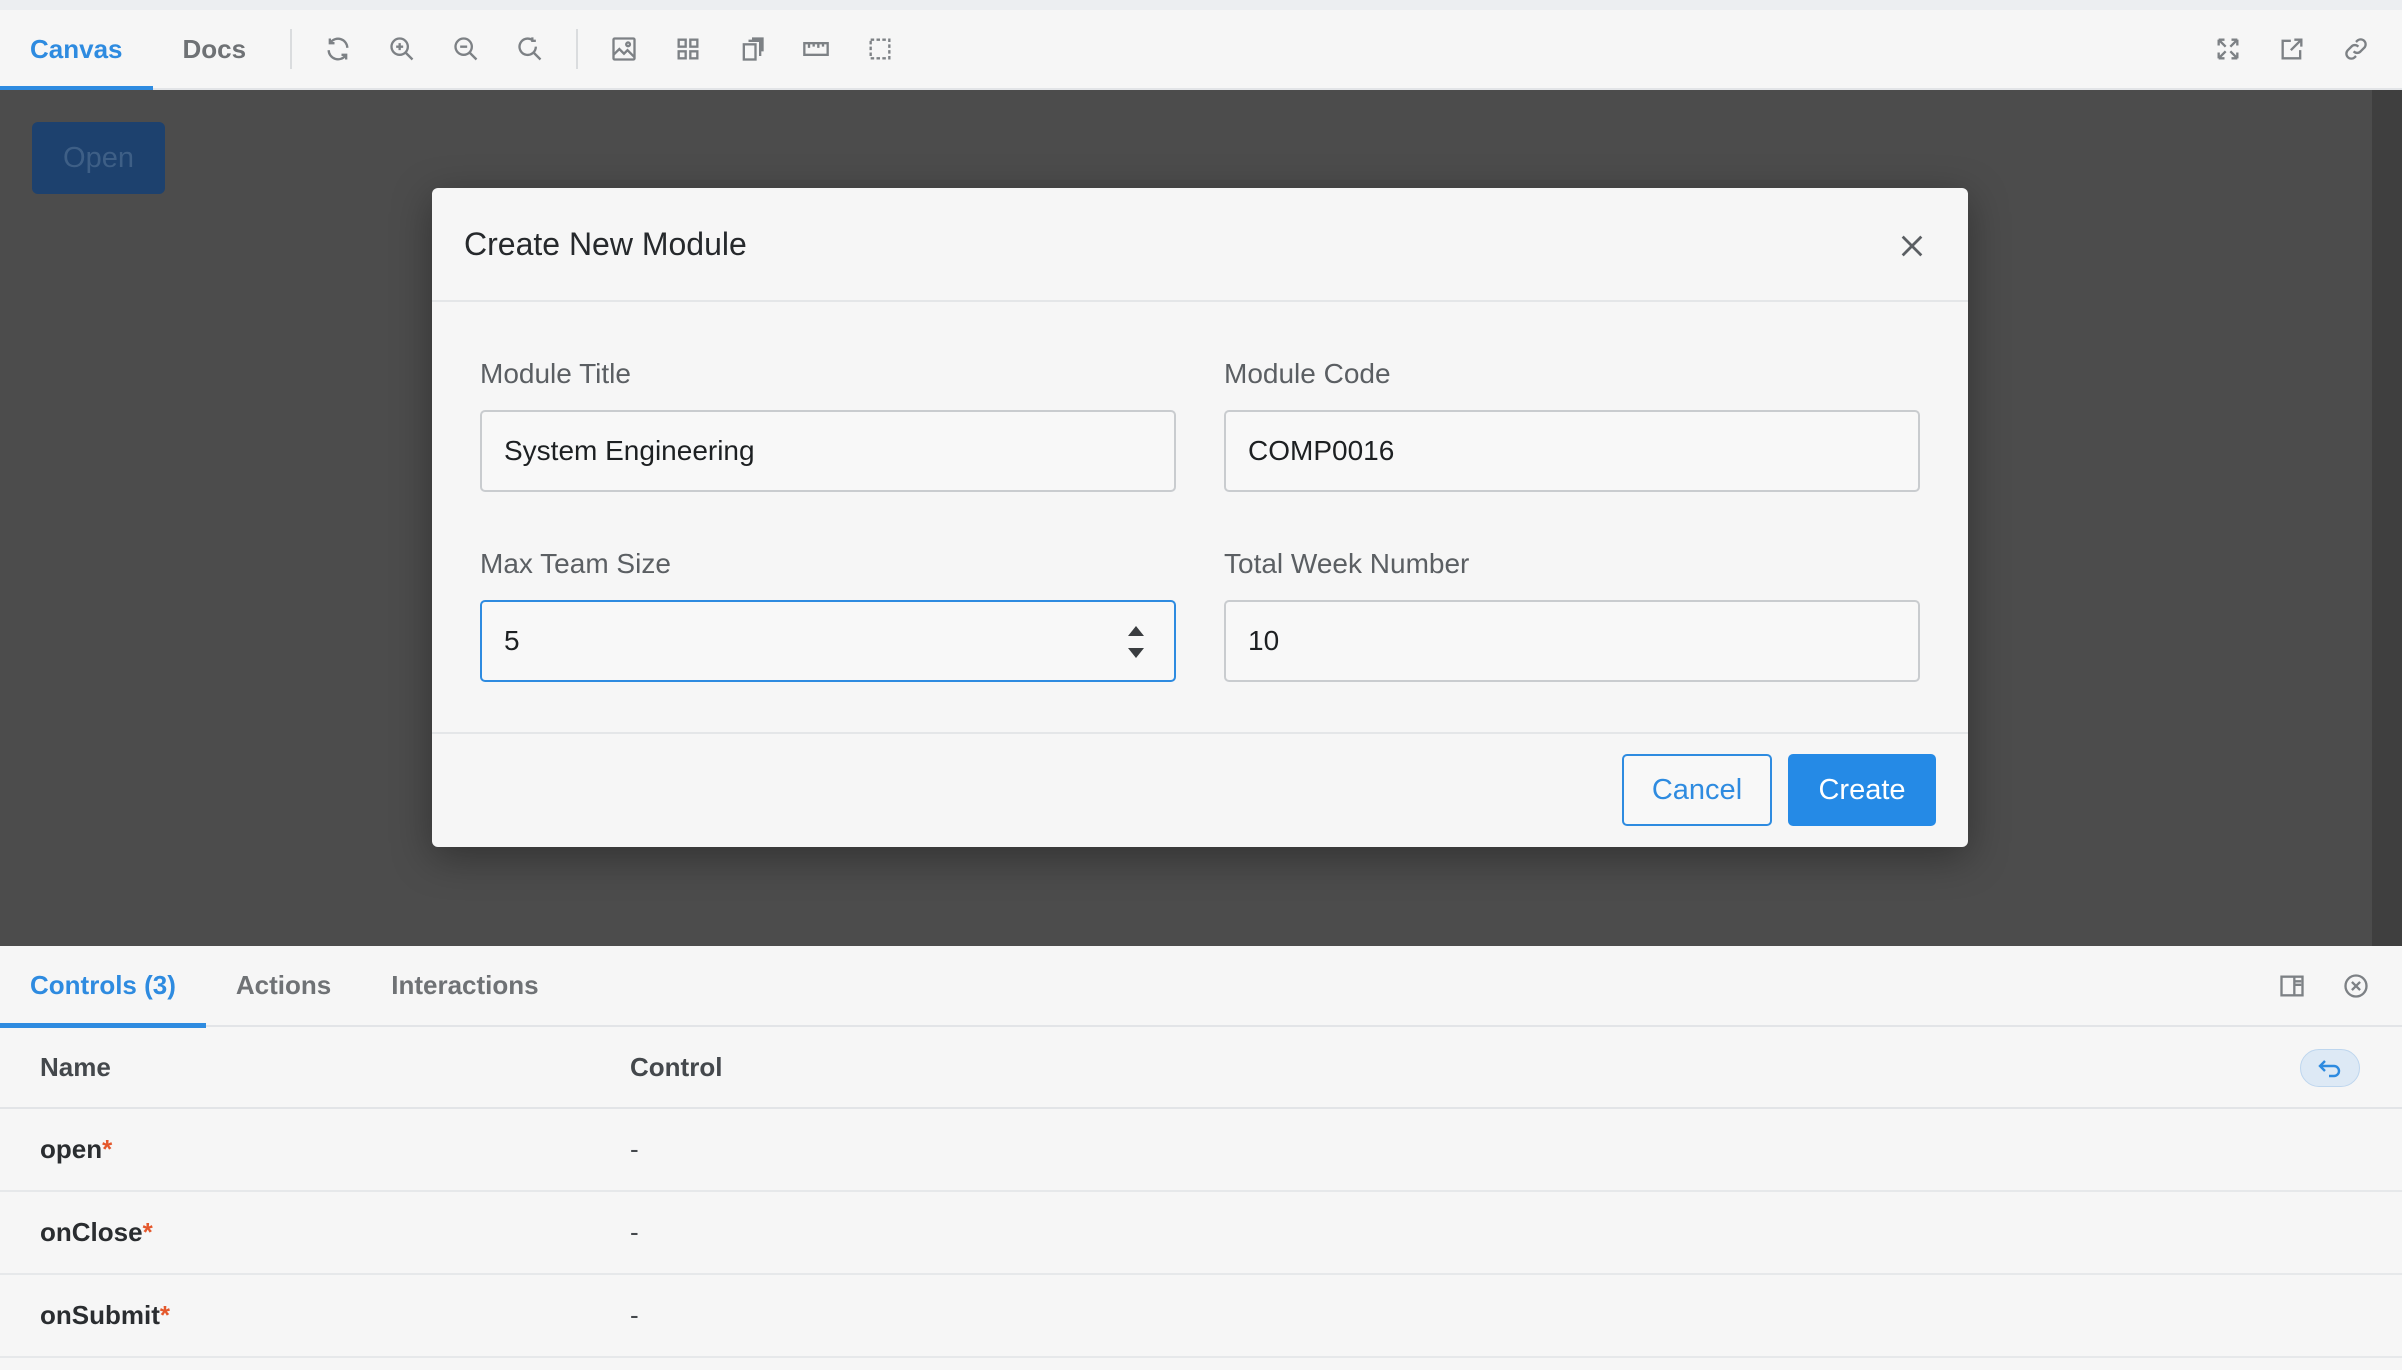 The height and width of the screenshot is (1370, 2402). What do you see at coordinates (1347, 563) in the screenshot?
I see `total-week-number-label: Total Week Number` at bounding box center [1347, 563].